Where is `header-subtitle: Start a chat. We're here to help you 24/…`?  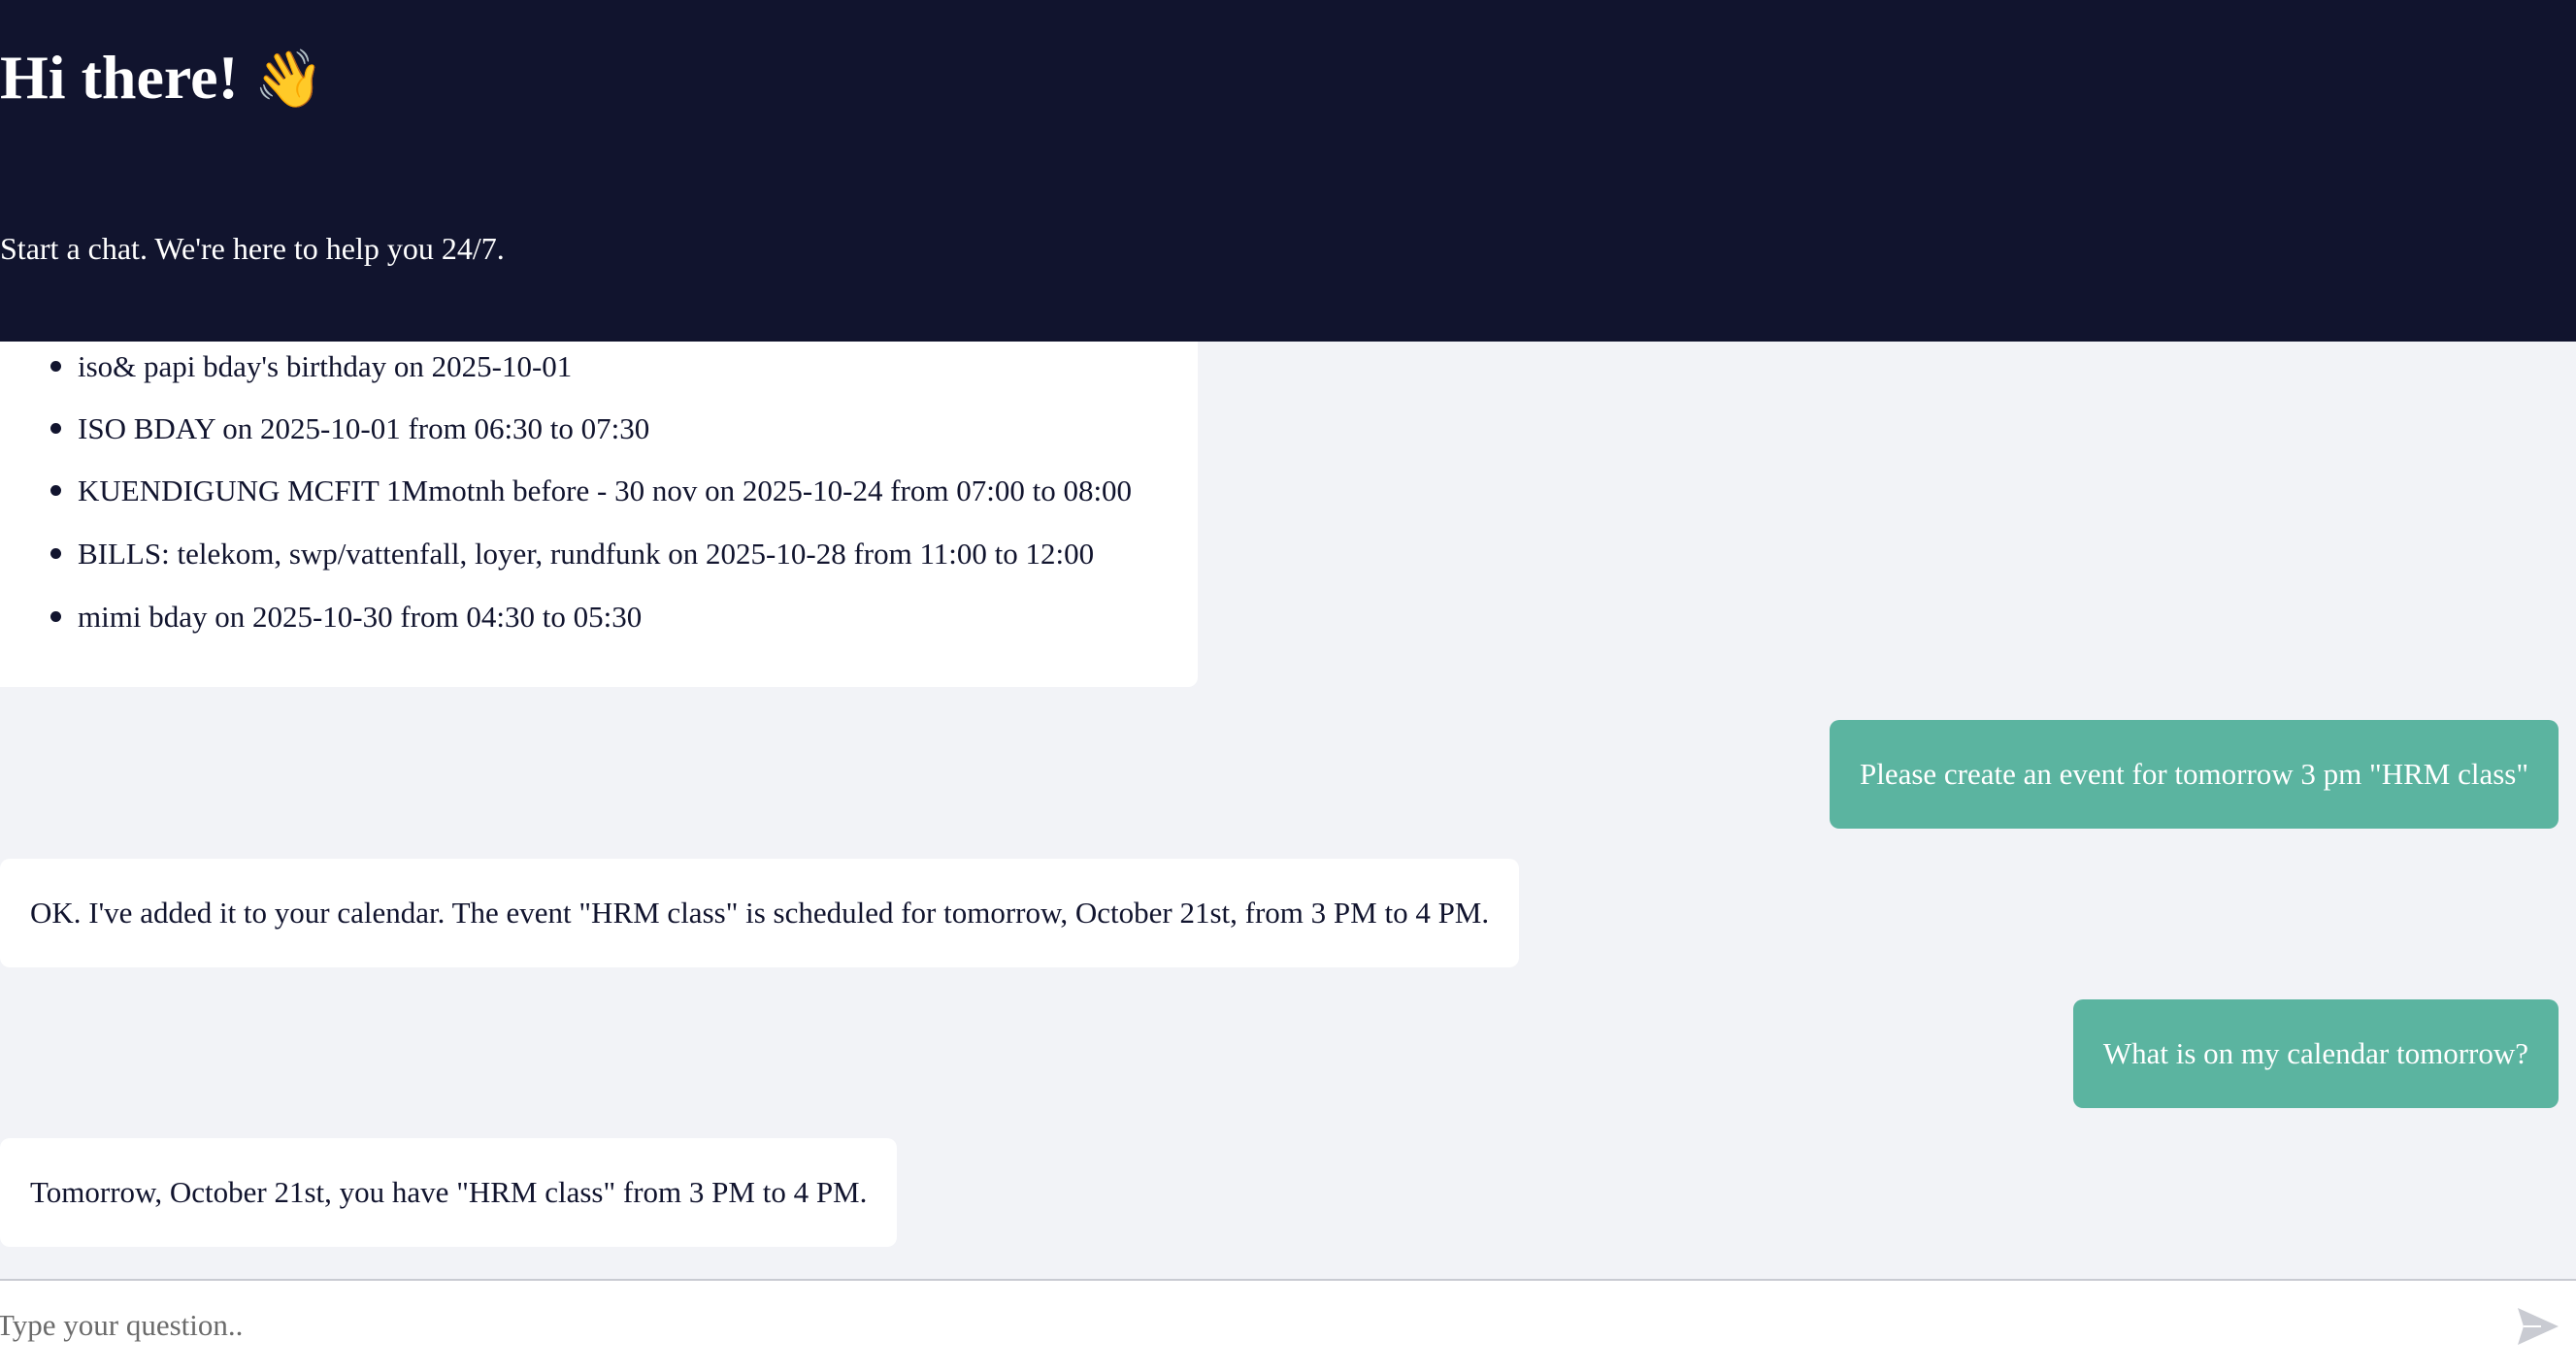 header-subtitle: Start a chat. We're here to help you 24/… is located at coordinates (252, 248).